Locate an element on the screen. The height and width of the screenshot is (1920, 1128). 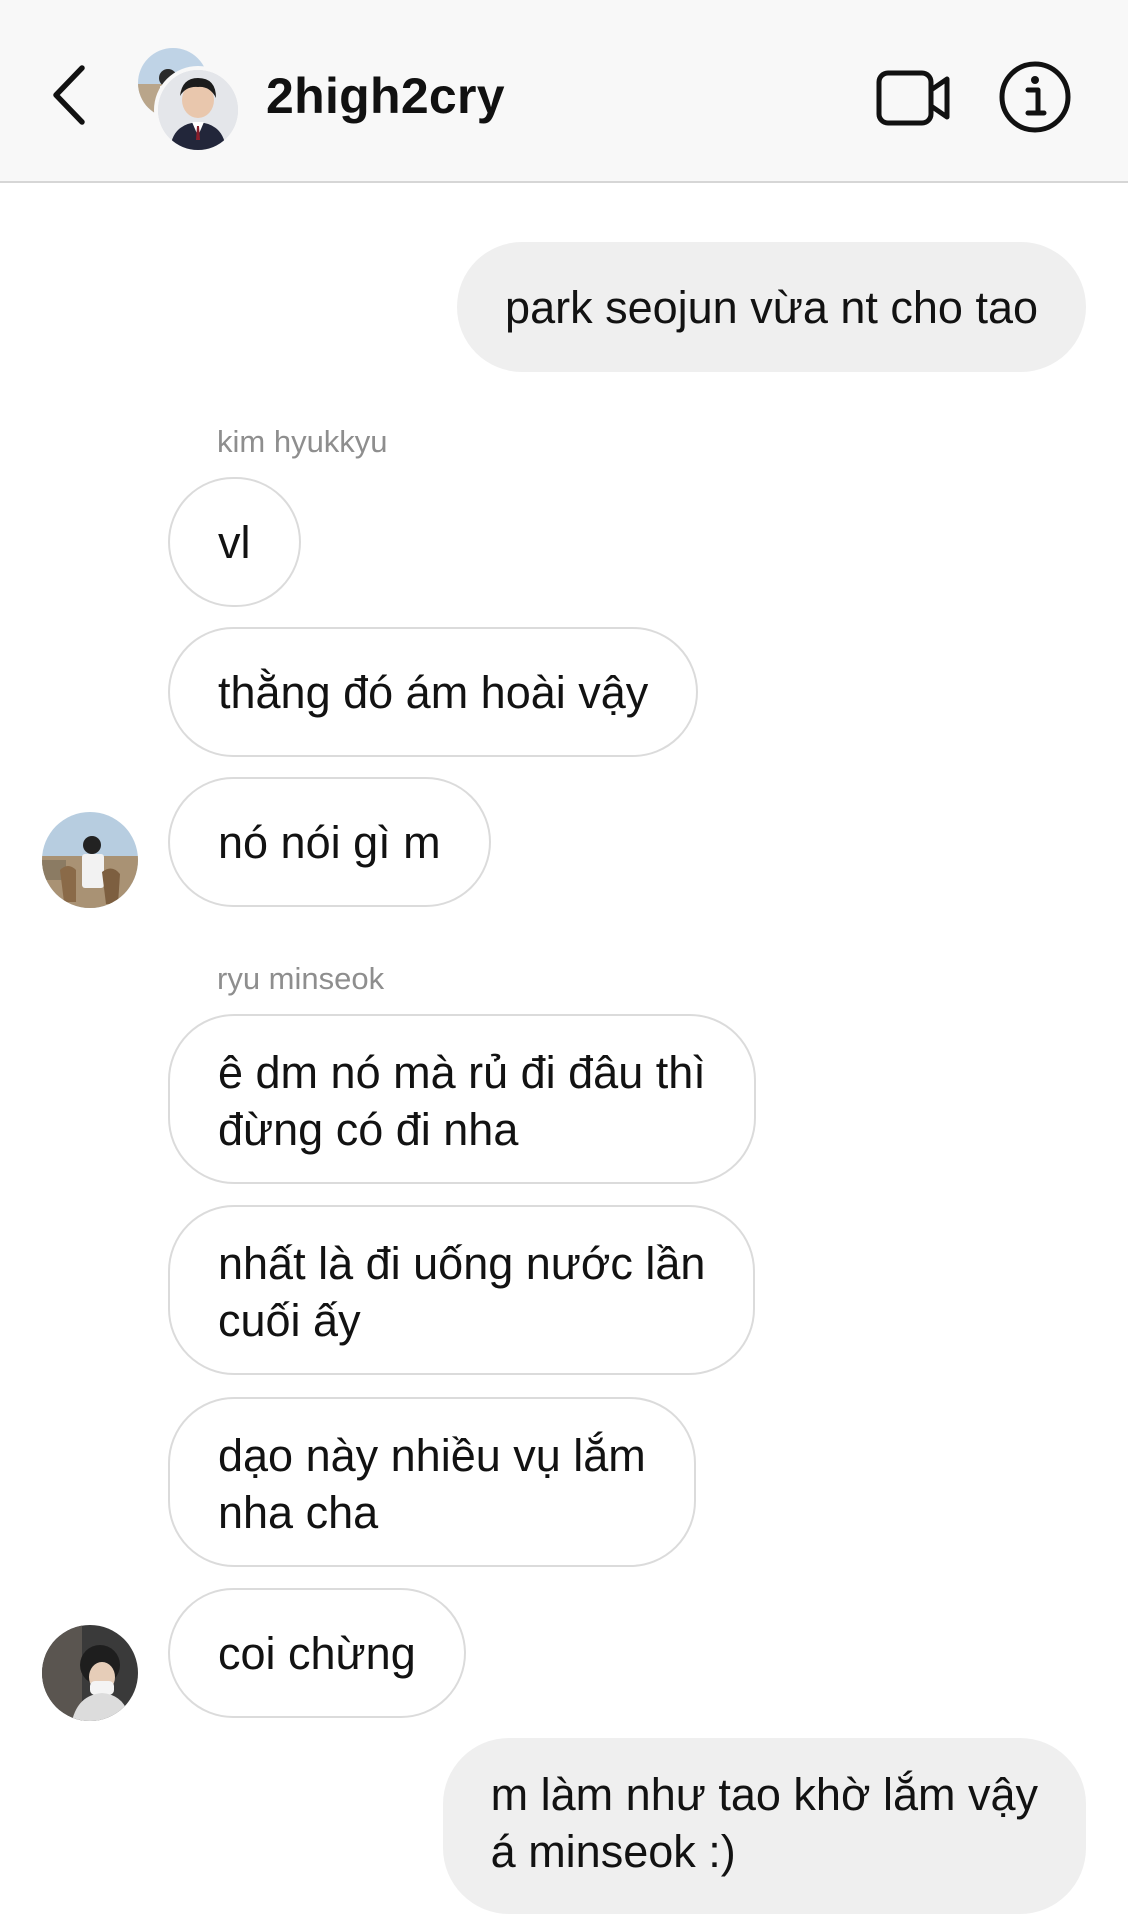
message-text-line: đừng có đi nha is located at coordinates (368, 1129).